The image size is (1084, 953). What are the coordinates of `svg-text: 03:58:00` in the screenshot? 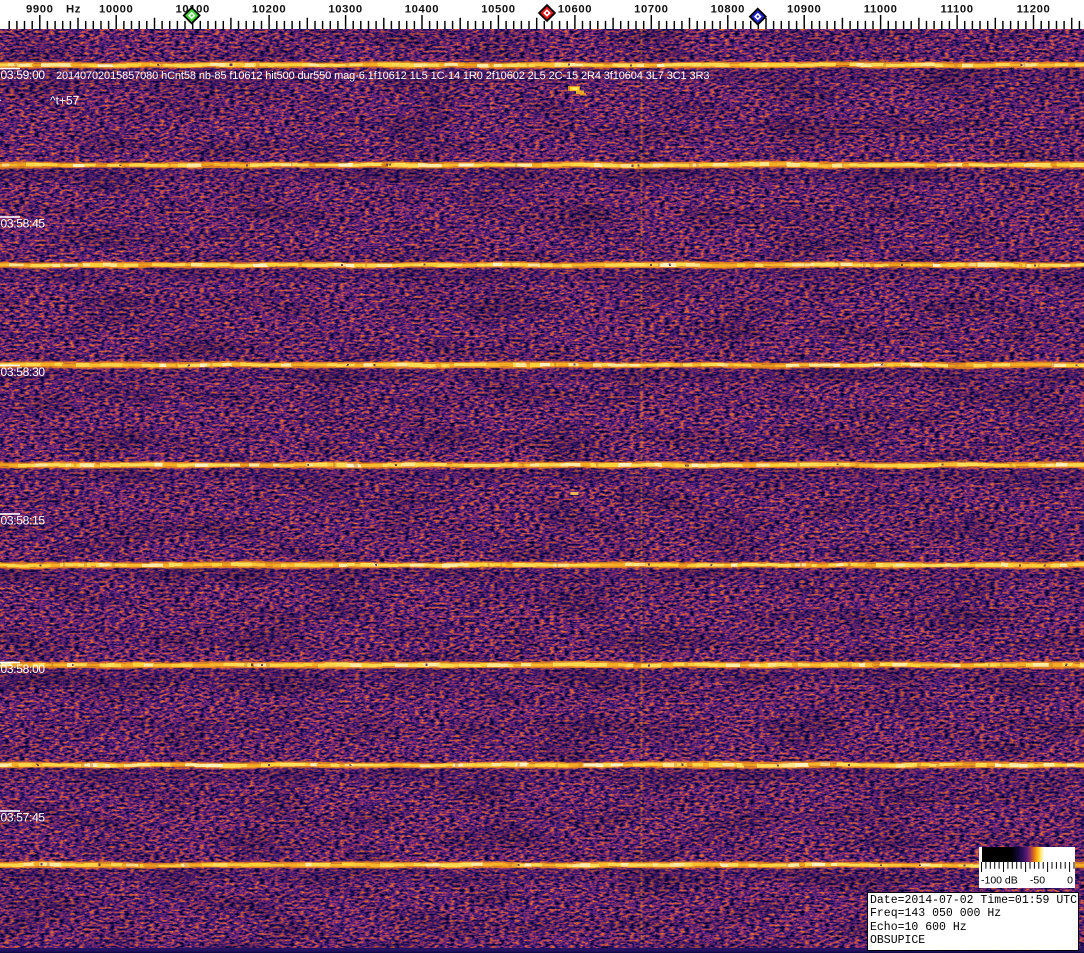 It's located at (23, 669).